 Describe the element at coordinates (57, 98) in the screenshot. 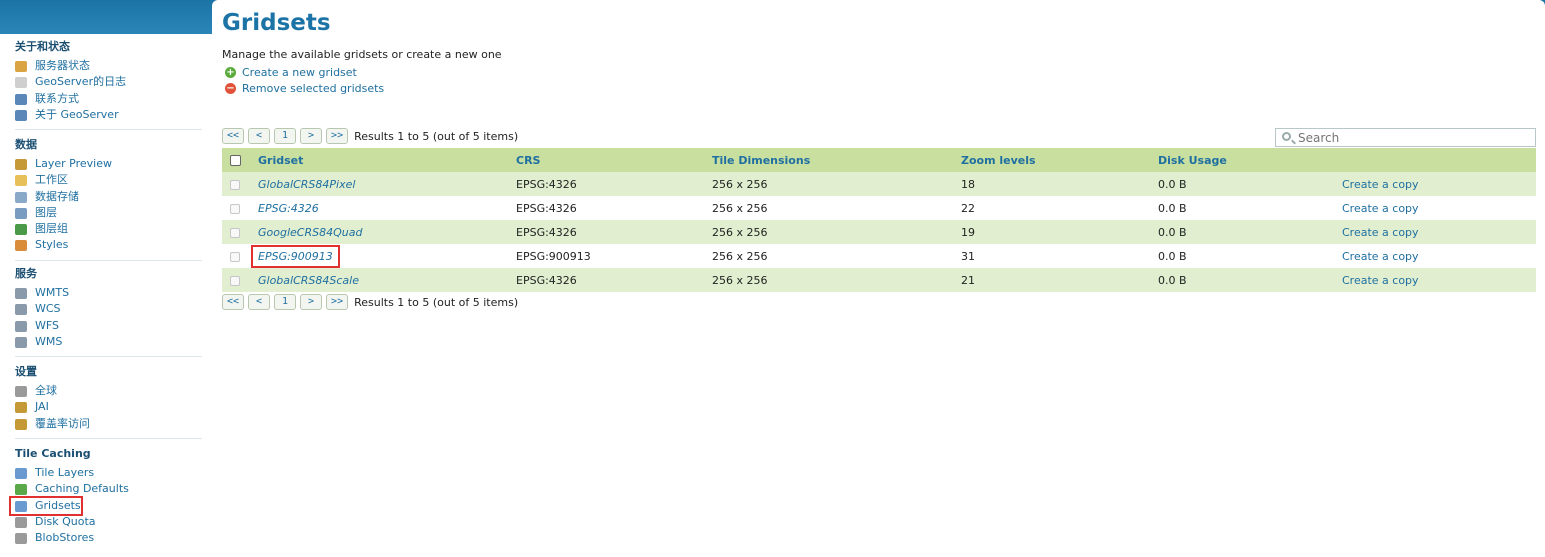

I see `sidebar-item-label: 联系方式` at that location.